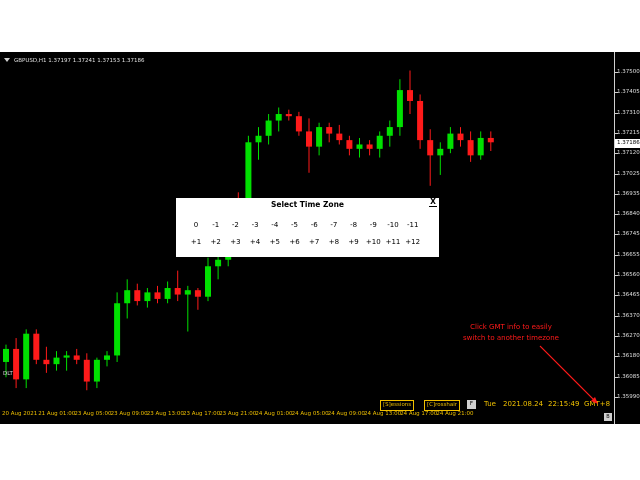 The width and height of the screenshot is (640, 480). I want to click on annotation-line-2: switch to another timezone, so click(511, 338).